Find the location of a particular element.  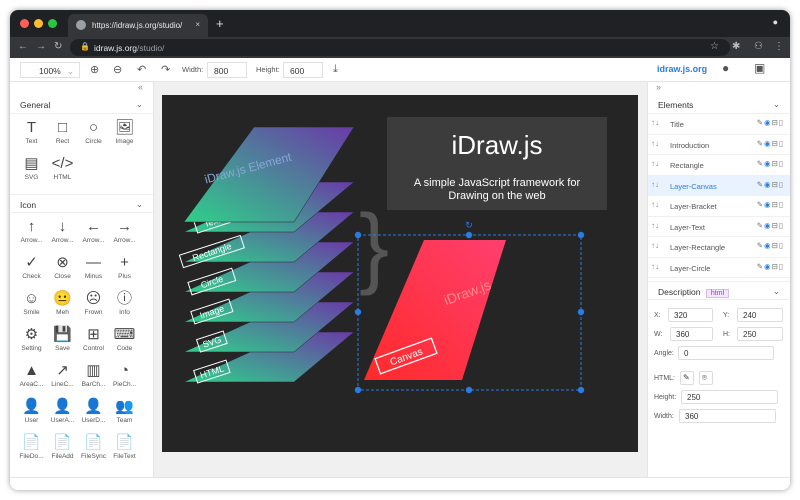

close-window-button is located at coordinates (24, 23).